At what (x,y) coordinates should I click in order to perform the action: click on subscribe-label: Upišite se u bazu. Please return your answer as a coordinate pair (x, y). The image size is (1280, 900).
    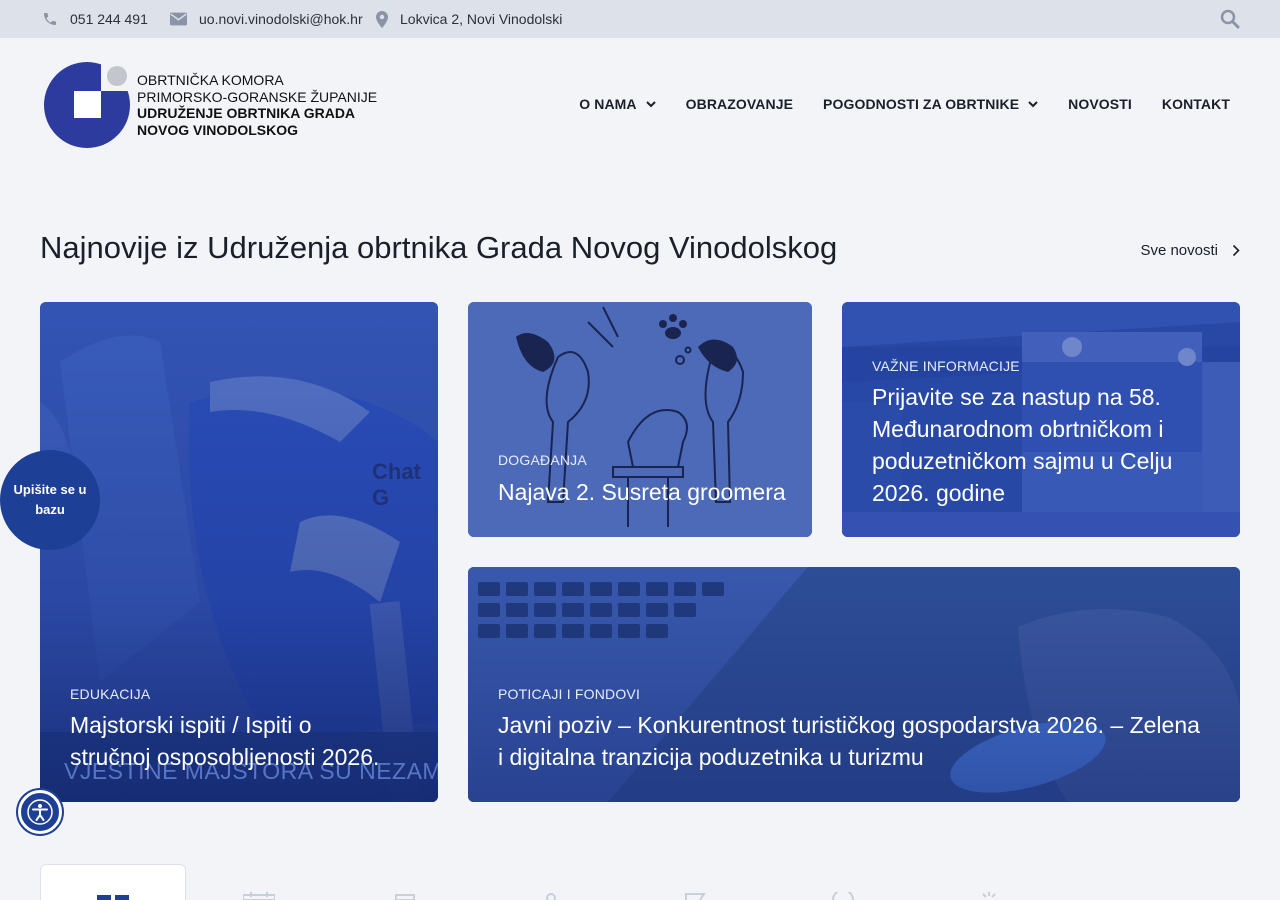
    Looking at the image, I should click on (50, 499).